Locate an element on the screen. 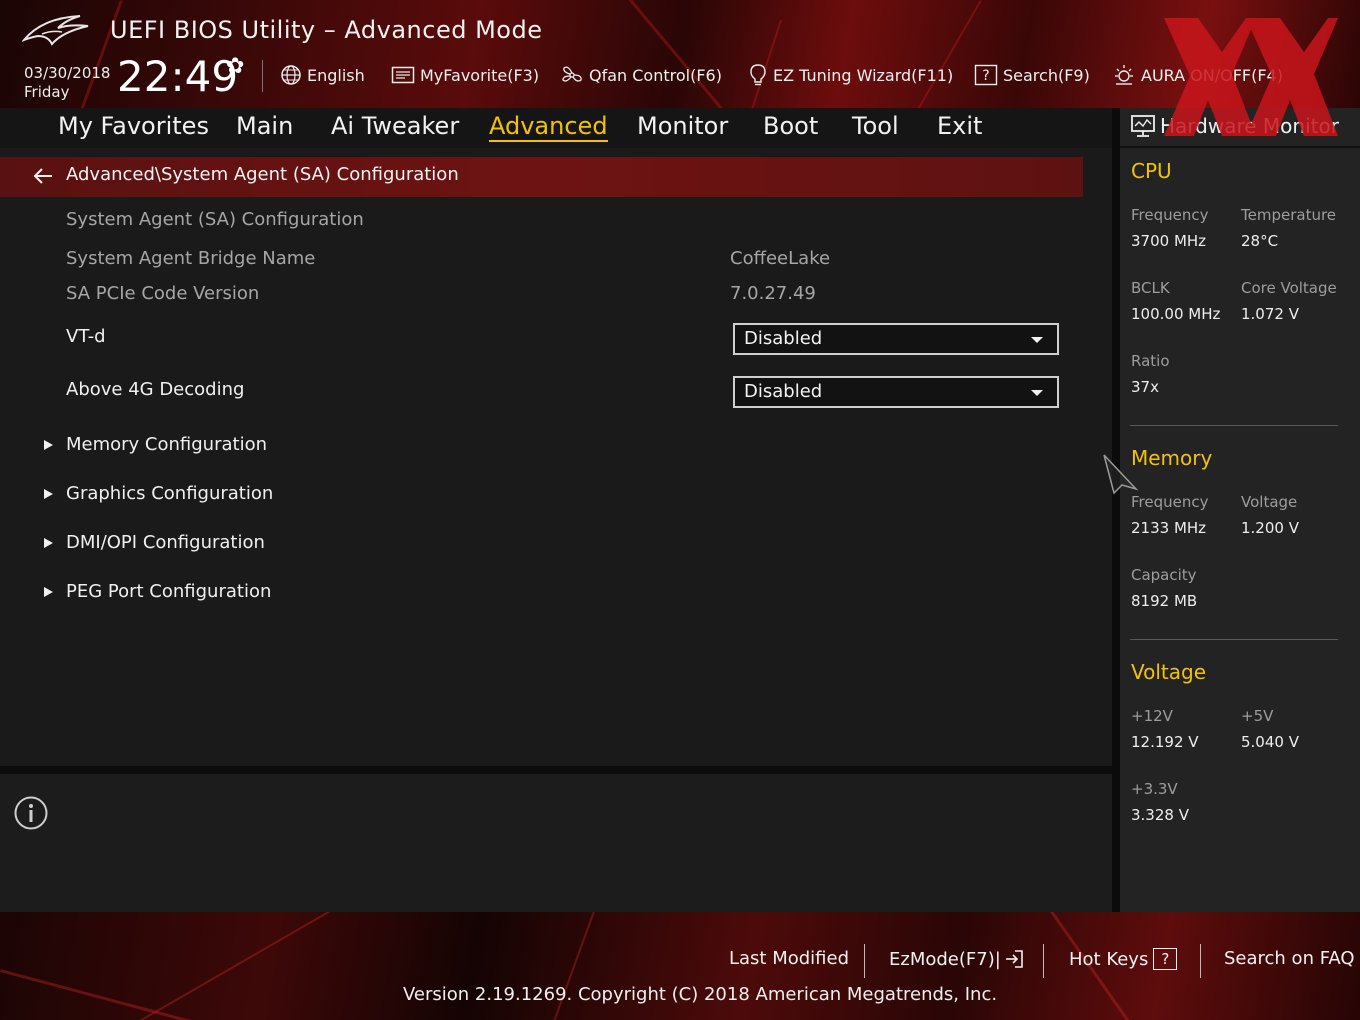 Image resolution: width=1360 pixels, height=1020 pixels. ezmode-label: EzMode(F7)| is located at coordinates (945, 959).